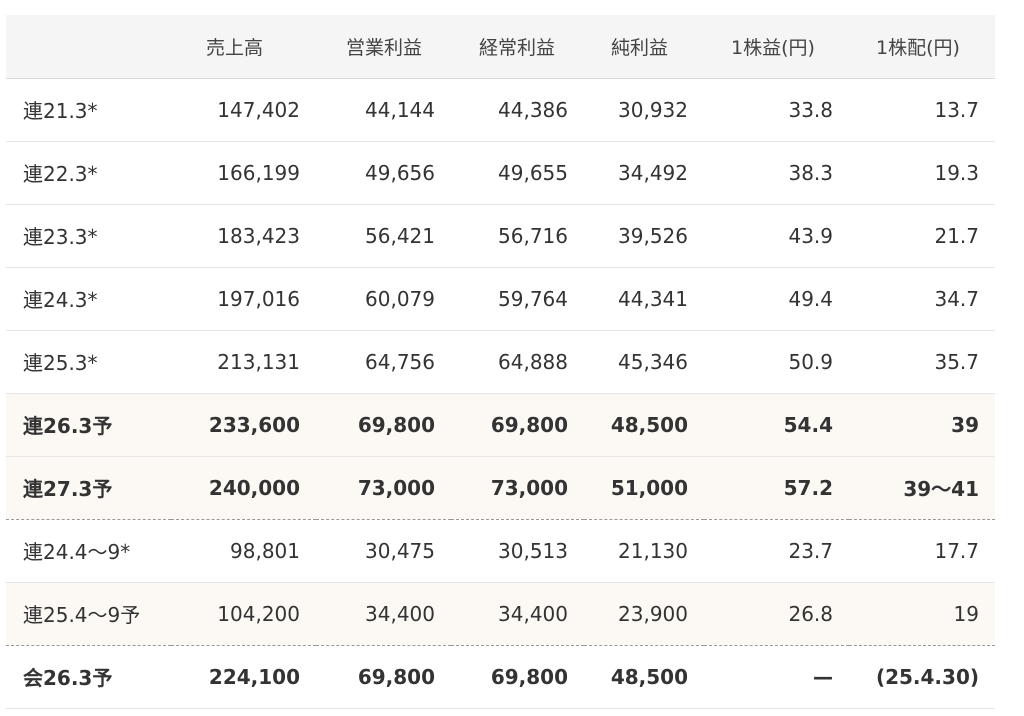 The height and width of the screenshot is (716, 1024). I want to click on row-label: 連25.3*, so click(88, 362).